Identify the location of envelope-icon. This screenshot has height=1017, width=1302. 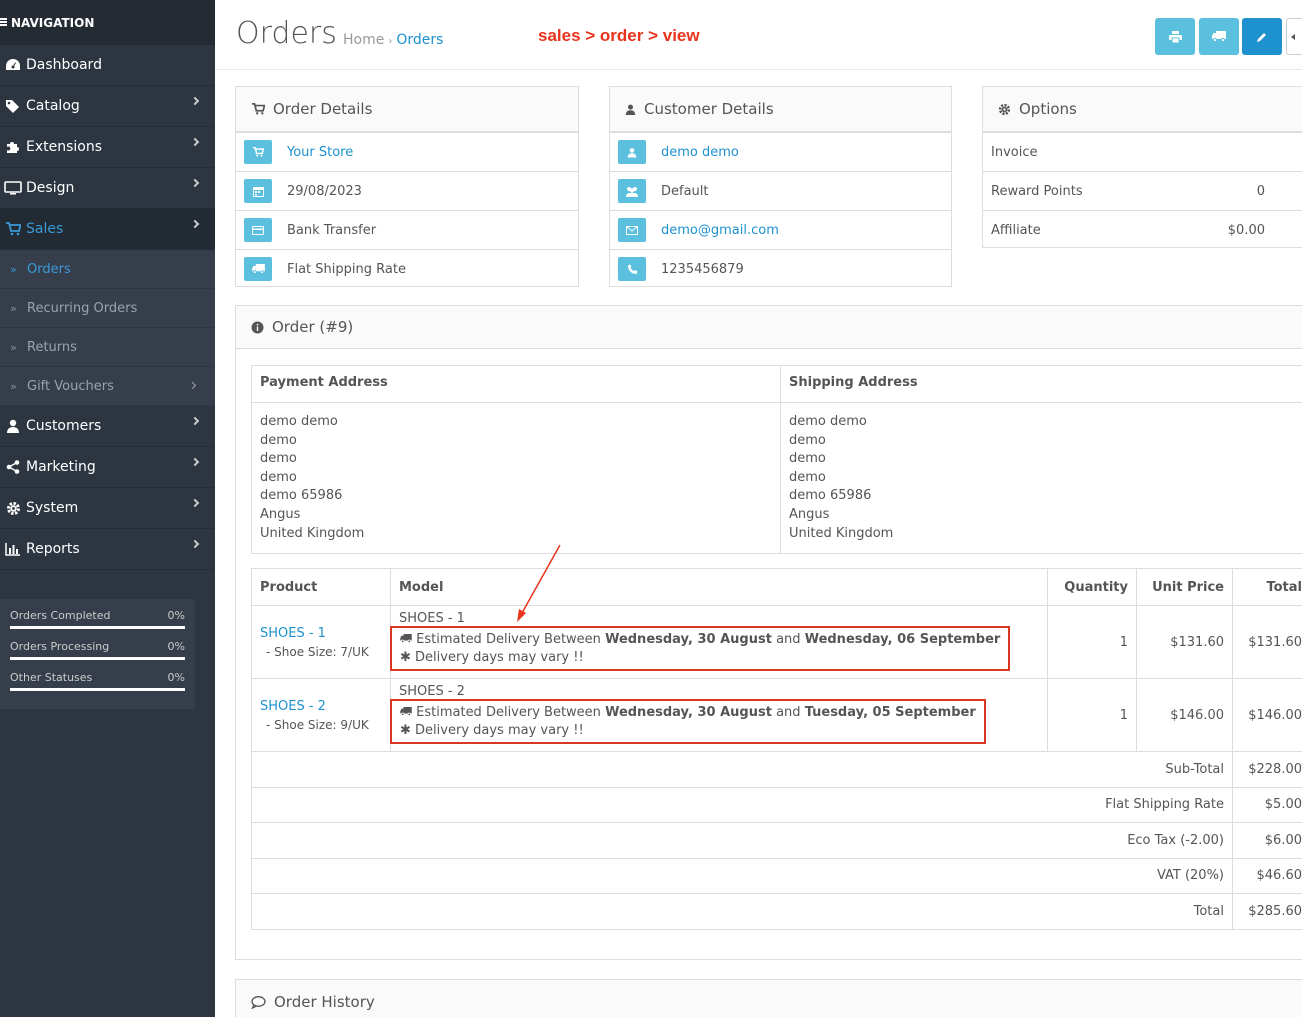
(632, 230).